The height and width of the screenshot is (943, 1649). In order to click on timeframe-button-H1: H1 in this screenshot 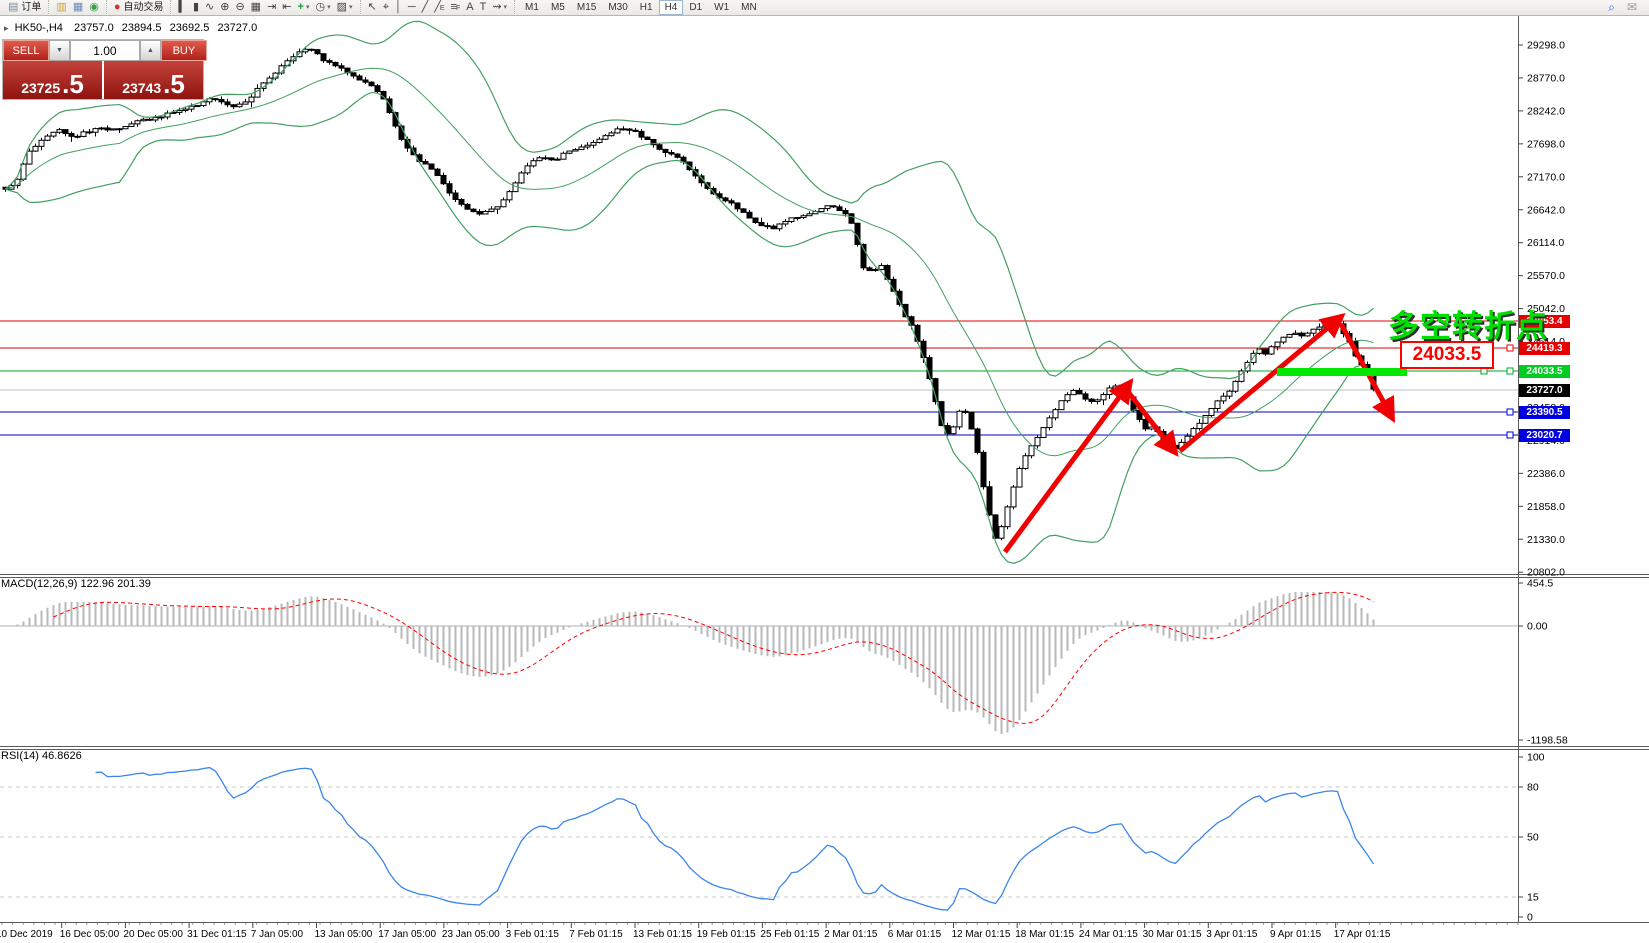, I will do `click(646, 7)`.